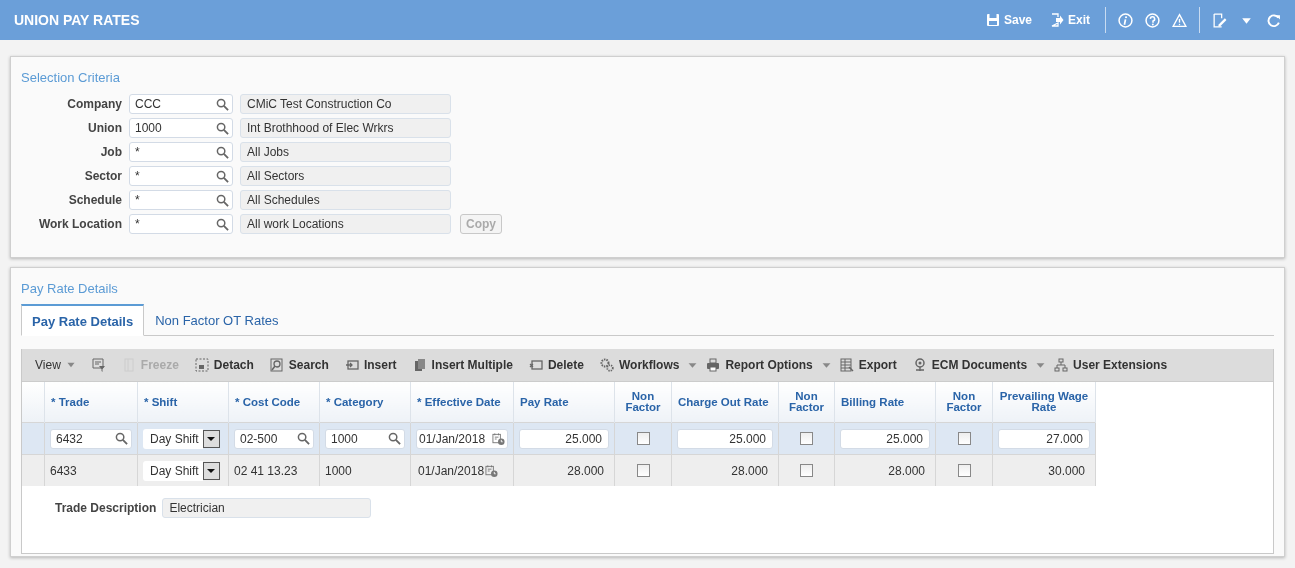  Describe the element at coordinates (94, 200) in the screenshot. I see `field-label: Schedule` at that location.